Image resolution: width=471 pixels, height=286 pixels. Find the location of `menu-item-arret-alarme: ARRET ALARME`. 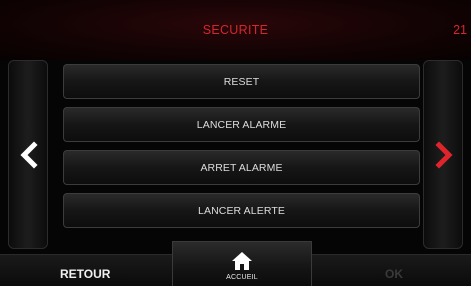

menu-item-arret-alarme: ARRET ALARME is located at coordinates (241, 167).